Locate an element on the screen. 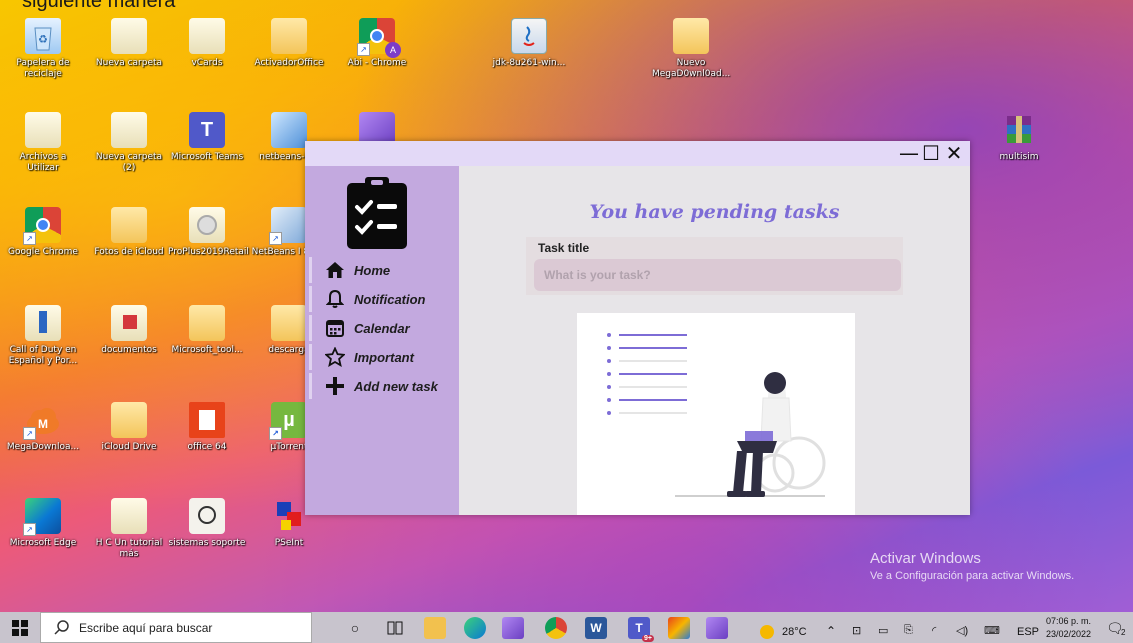  nav-item-notification: Notification is located at coordinates (383, 299).